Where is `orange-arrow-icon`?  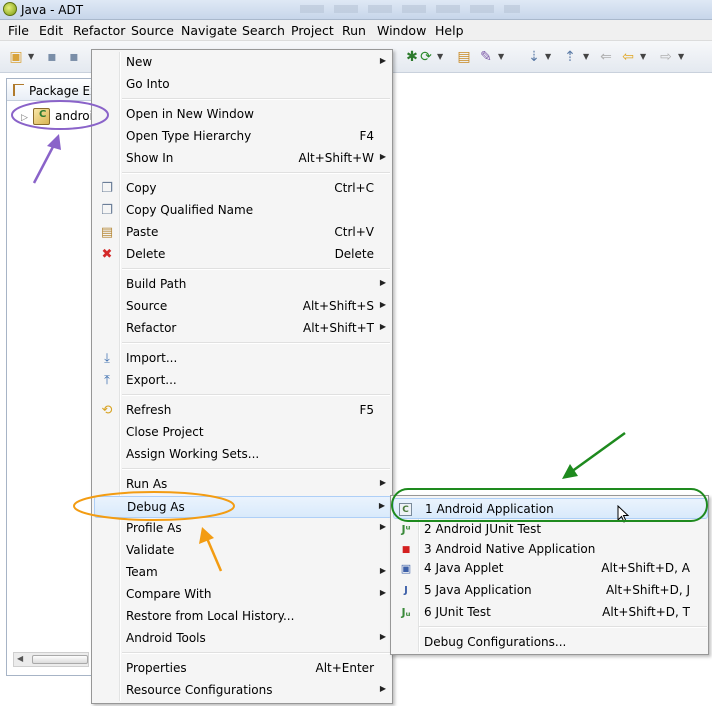
orange-arrow-icon is located at coordinates (211, 549).